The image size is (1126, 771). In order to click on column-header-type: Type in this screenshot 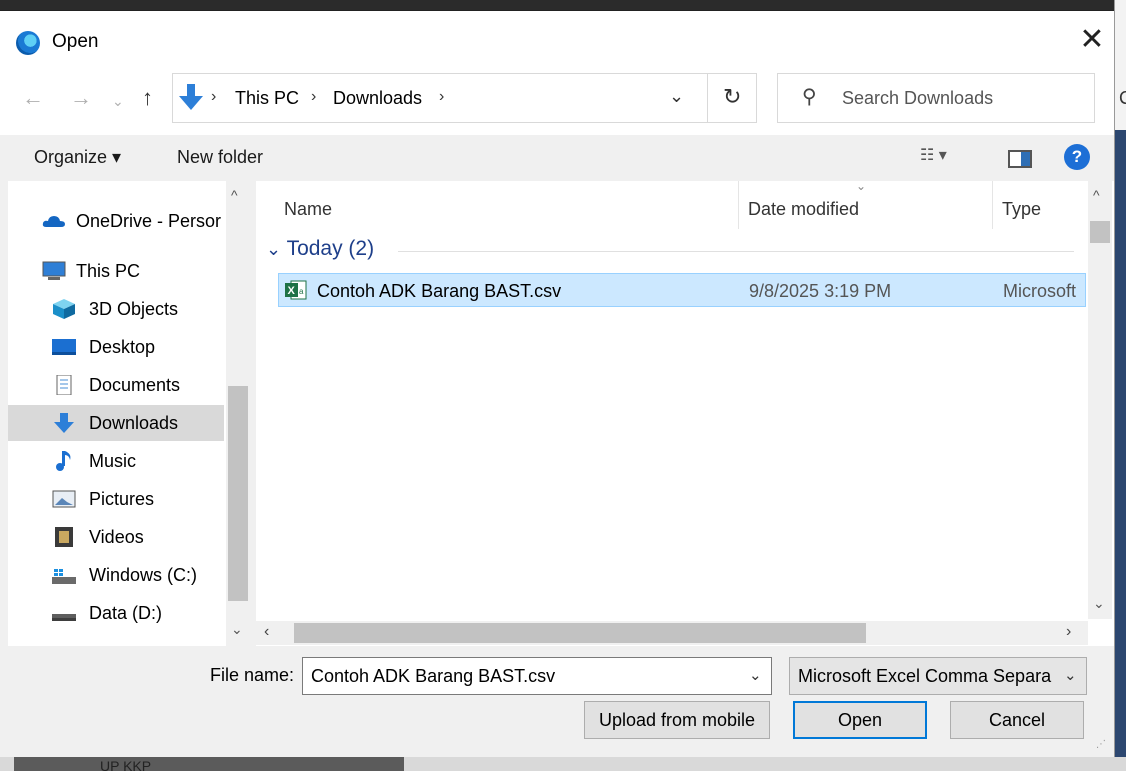, I will do `click(1021, 209)`.